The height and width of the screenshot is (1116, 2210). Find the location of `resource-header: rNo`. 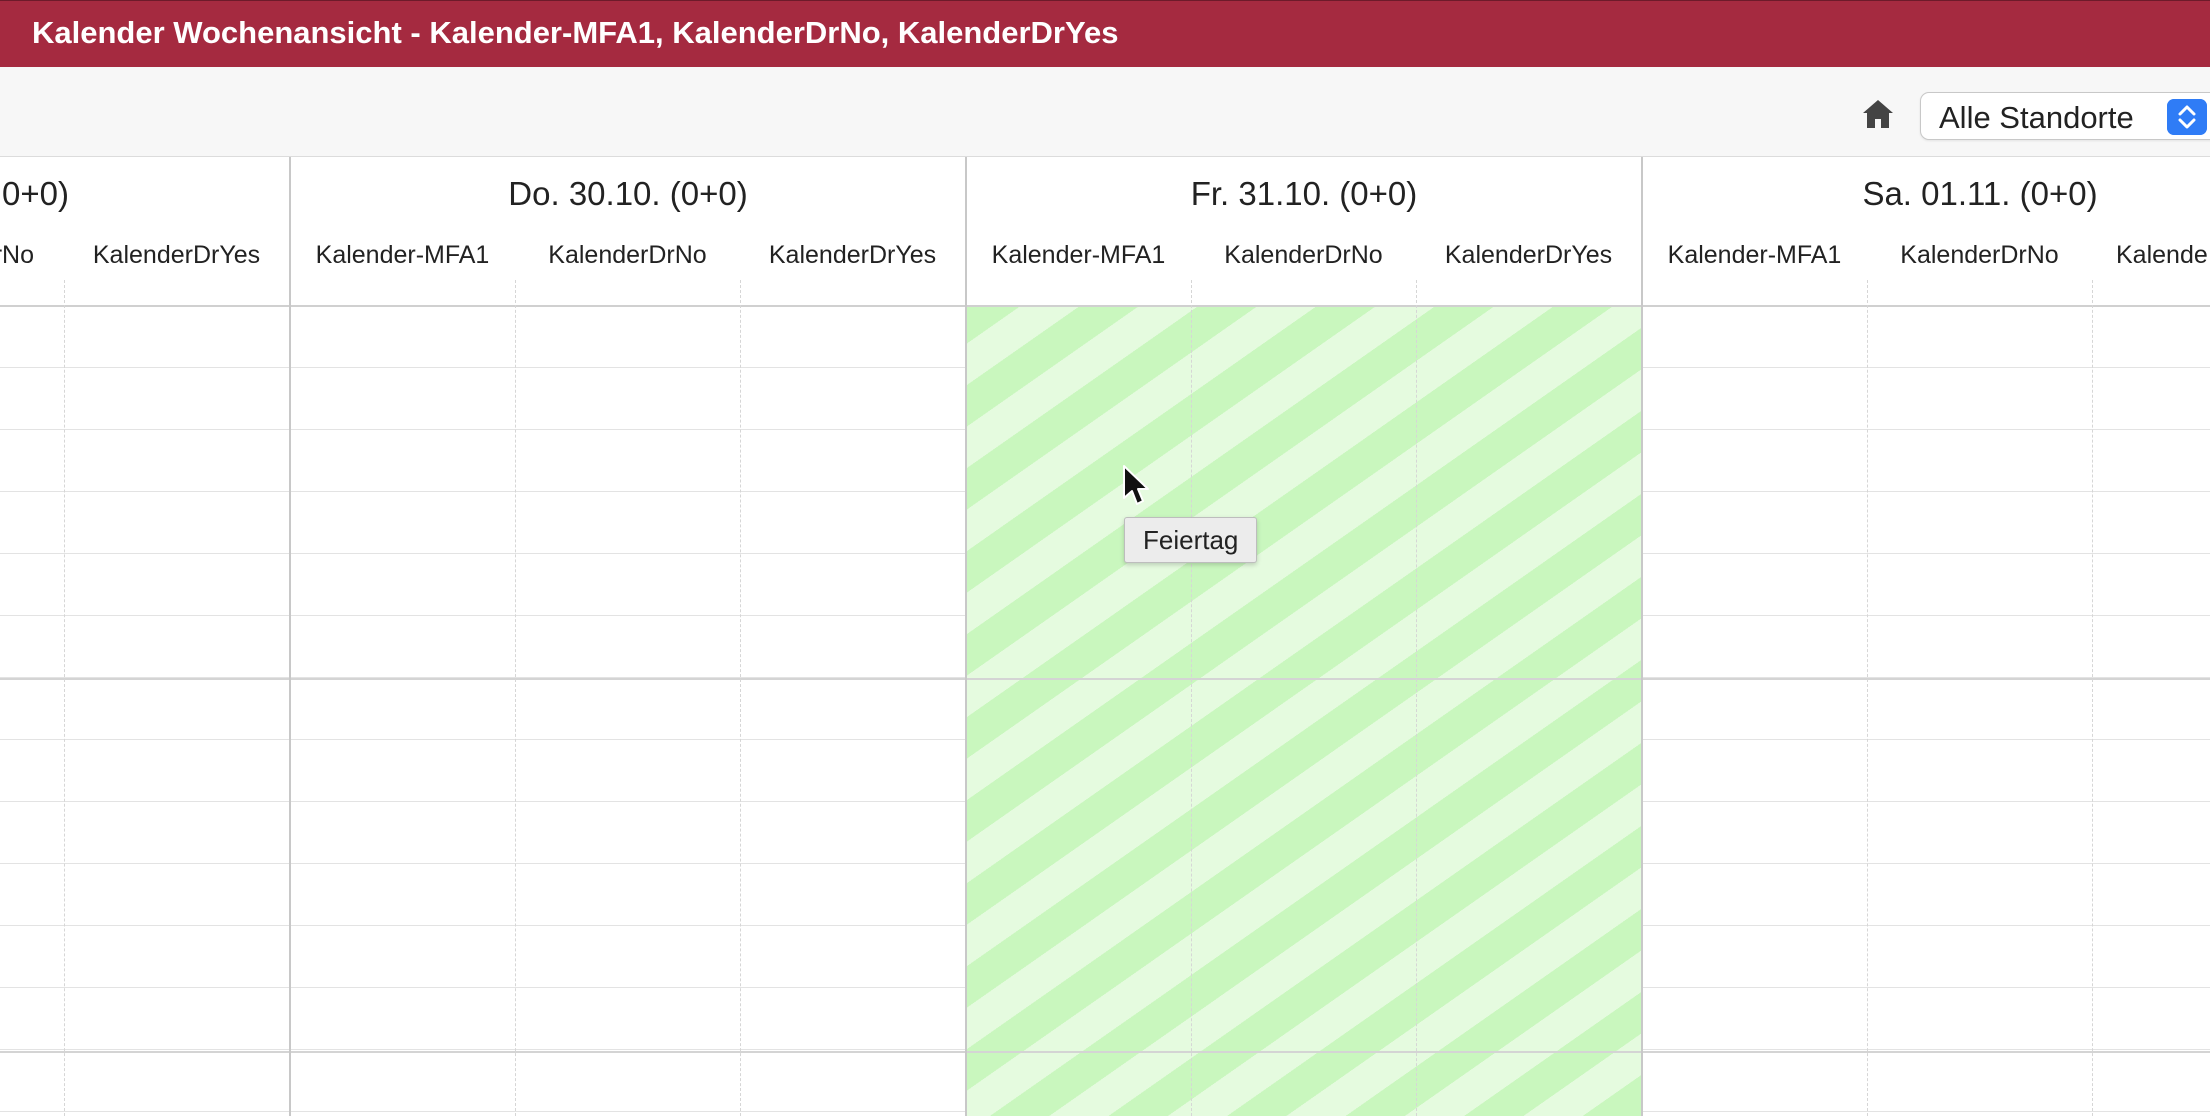

resource-header: rNo is located at coordinates (32, 255).